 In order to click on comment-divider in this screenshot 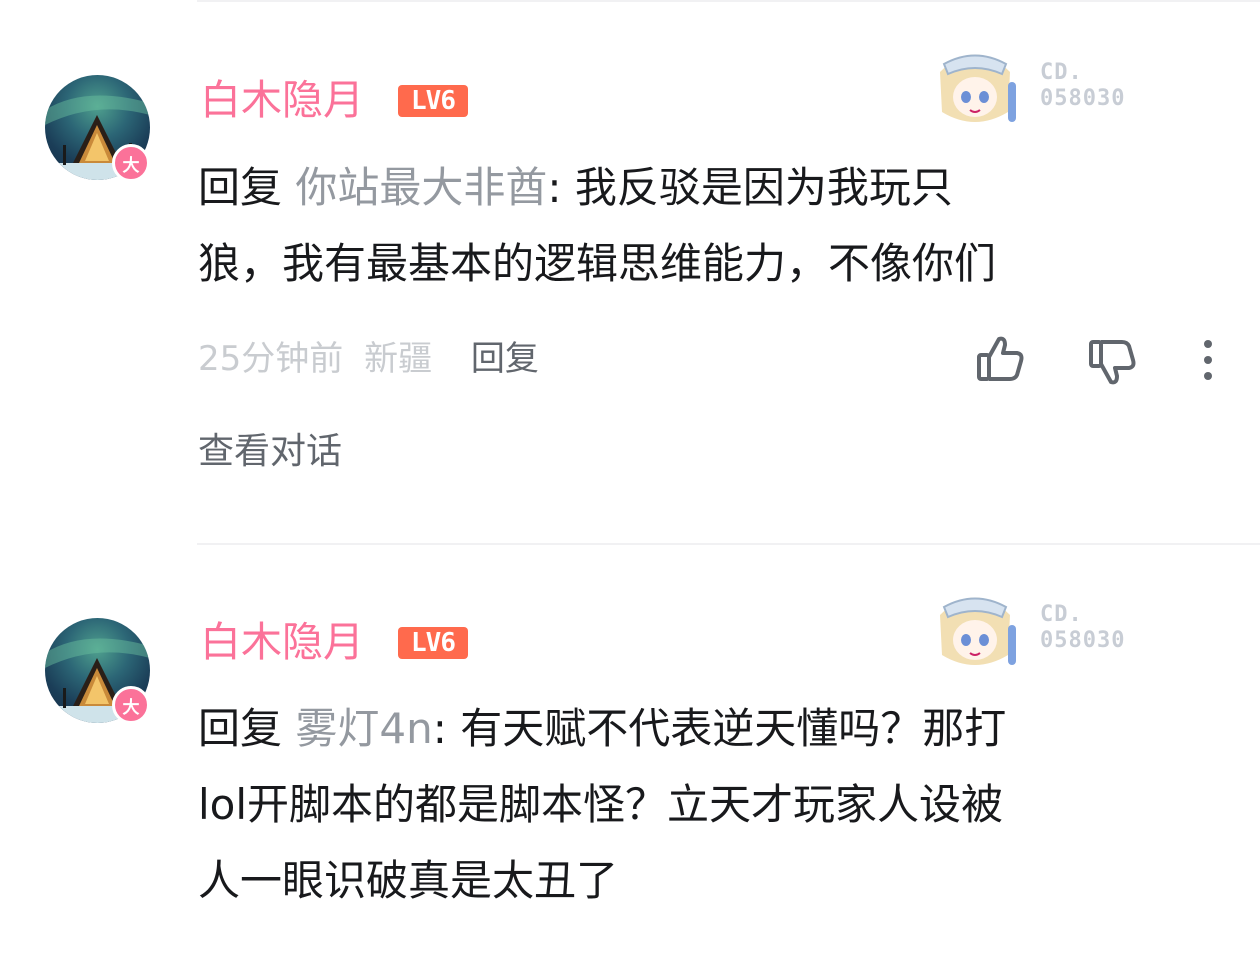, I will do `click(728, 544)`.